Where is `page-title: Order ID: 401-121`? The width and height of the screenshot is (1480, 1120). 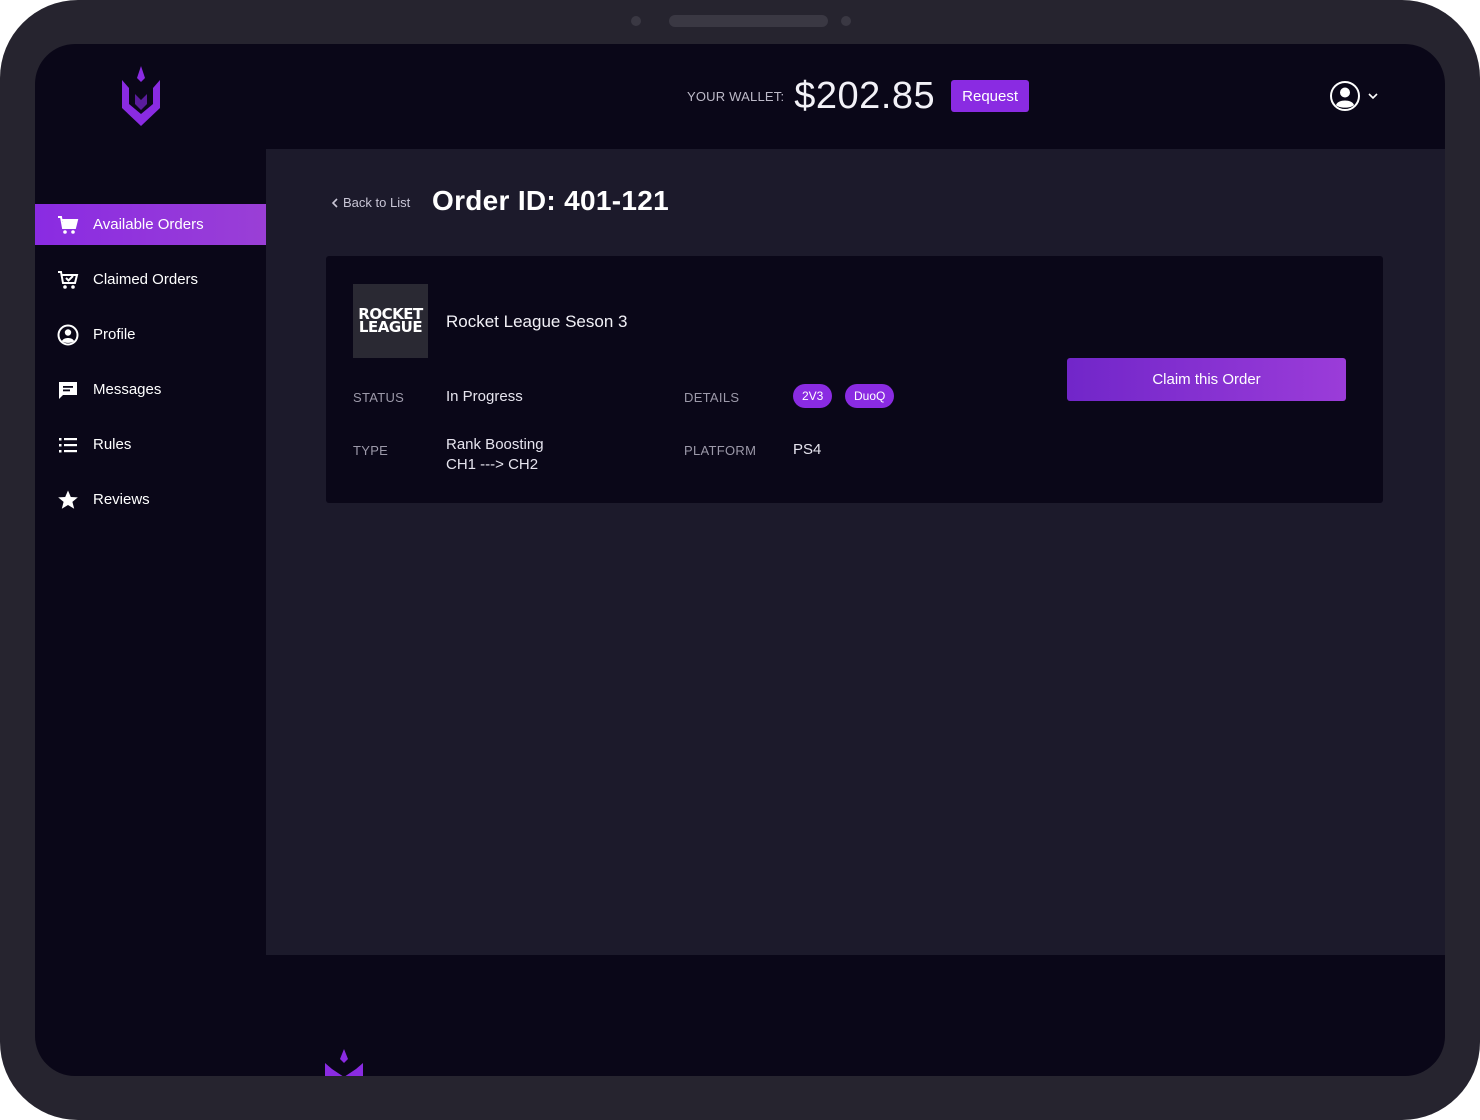
page-title: Order ID: 401-121 is located at coordinates (550, 200).